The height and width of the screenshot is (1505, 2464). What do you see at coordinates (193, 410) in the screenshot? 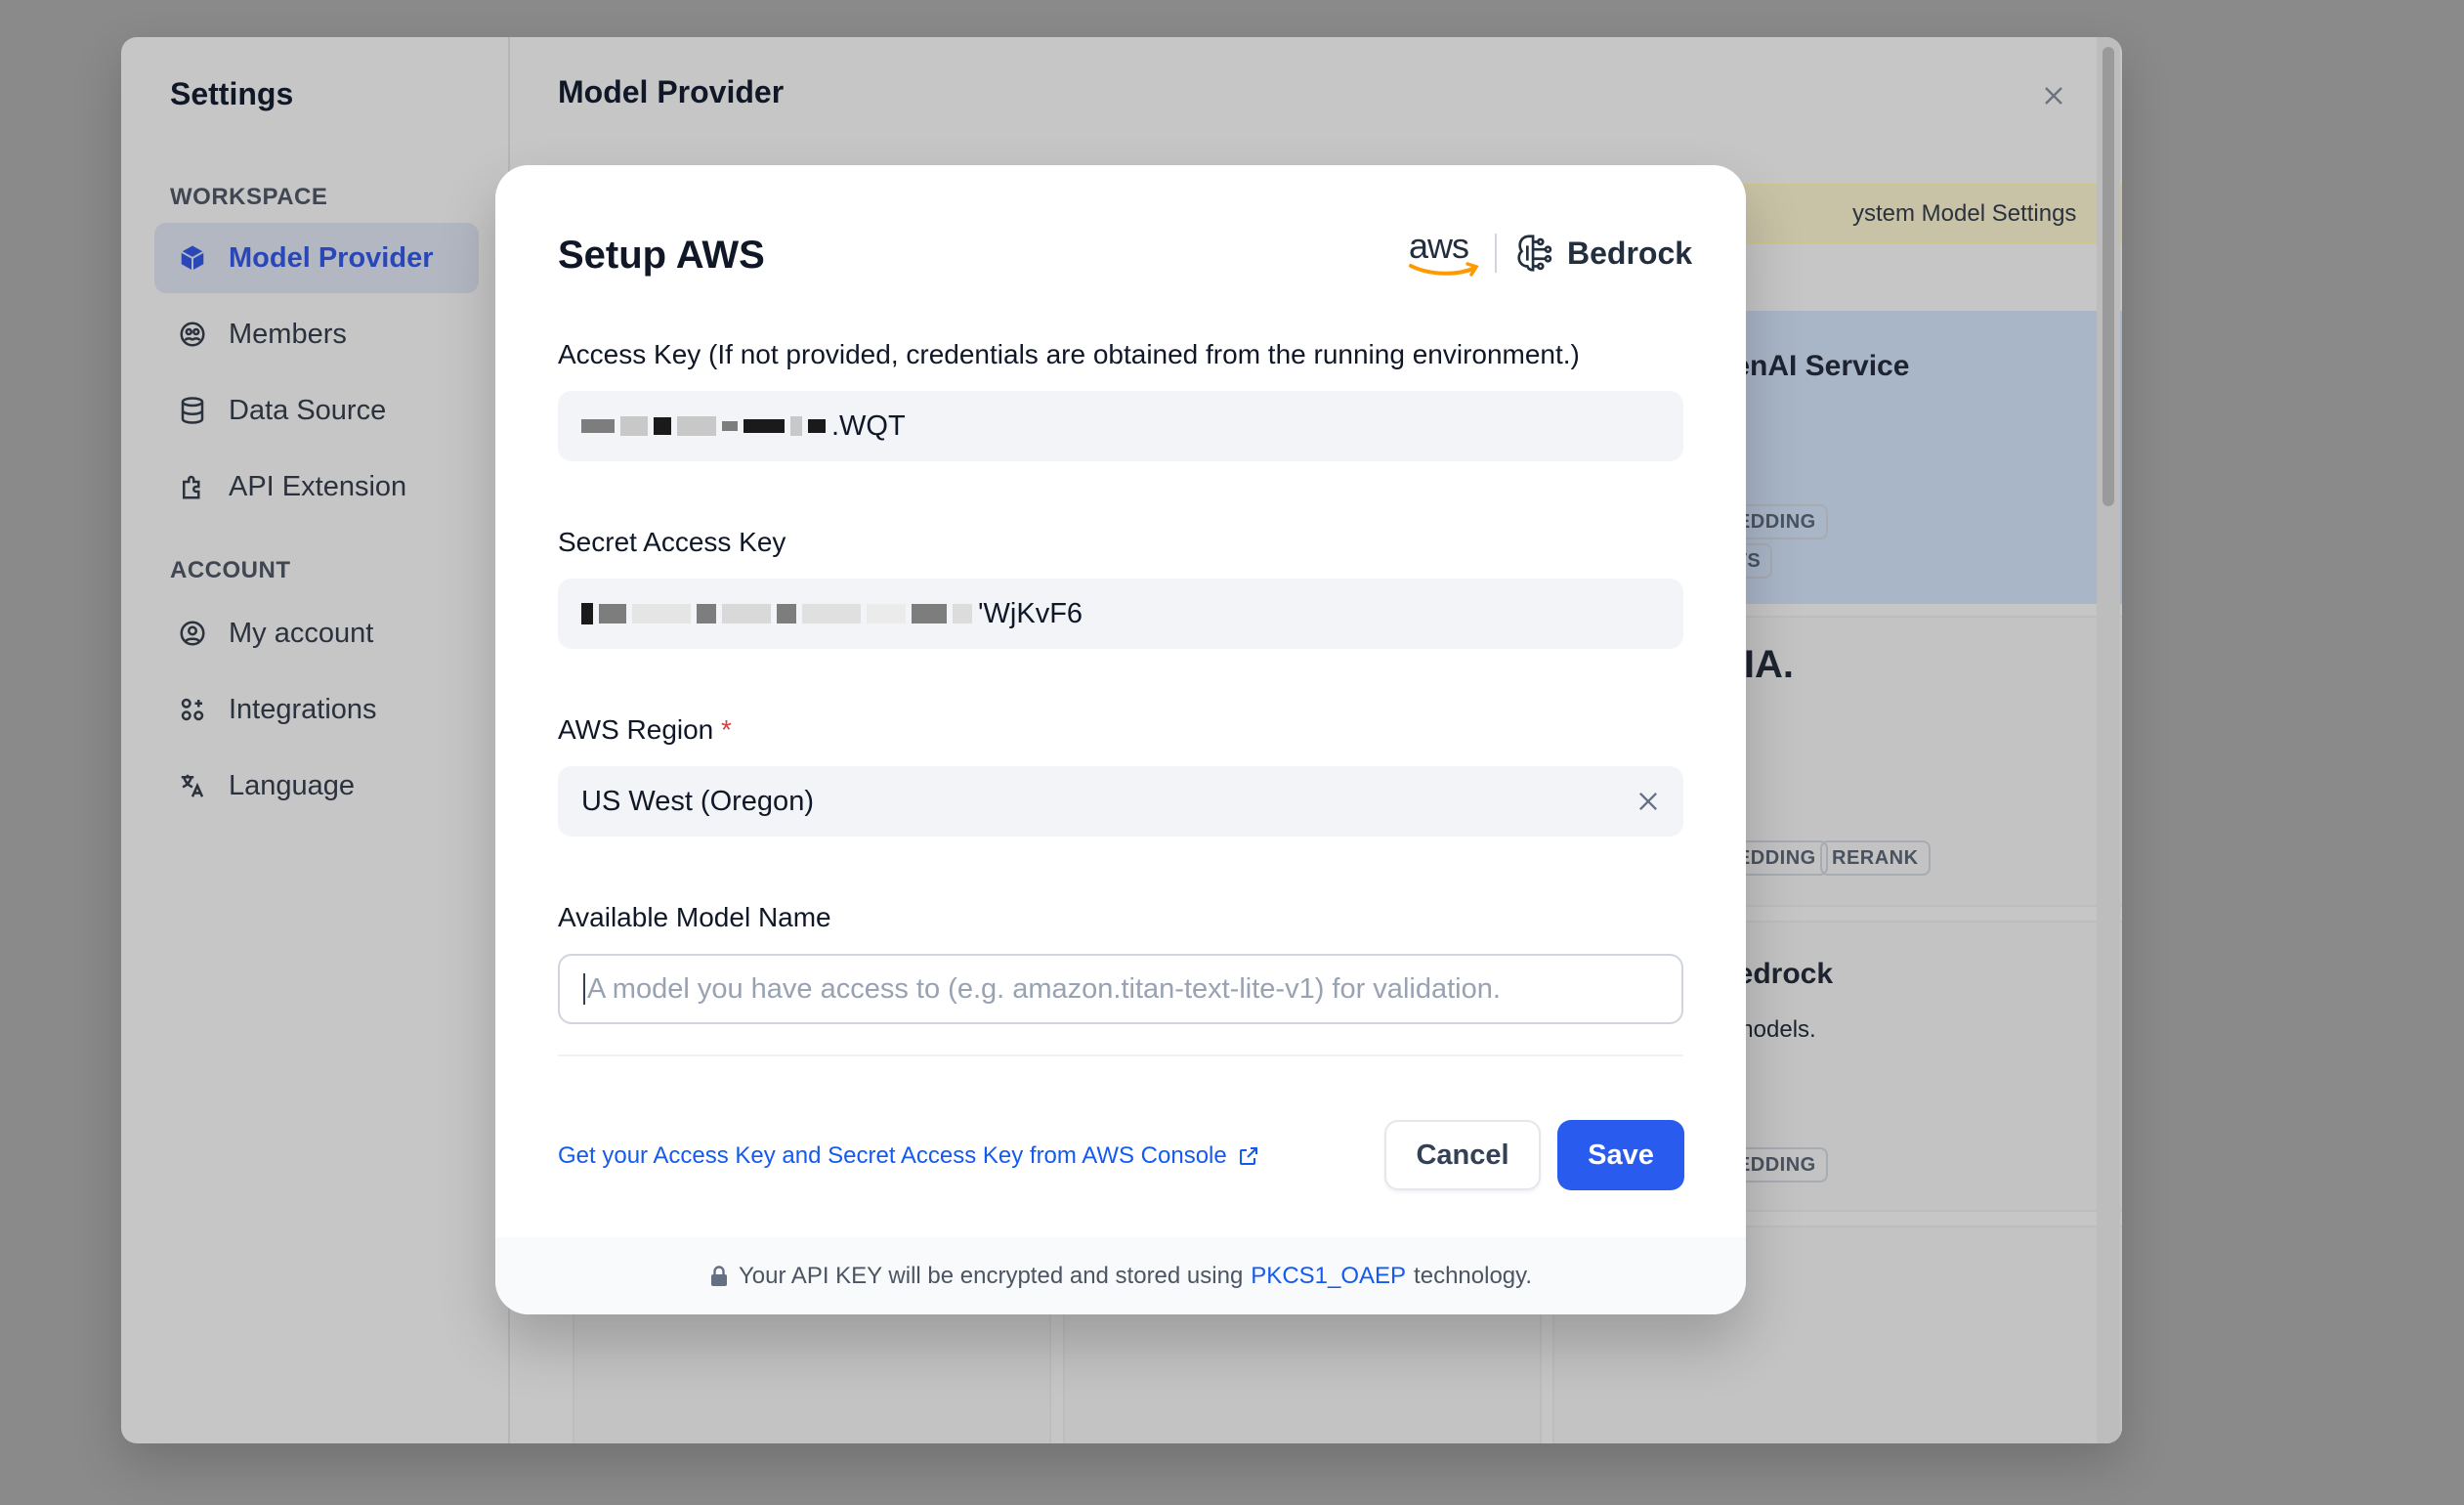
I see `database-icon` at bounding box center [193, 410].